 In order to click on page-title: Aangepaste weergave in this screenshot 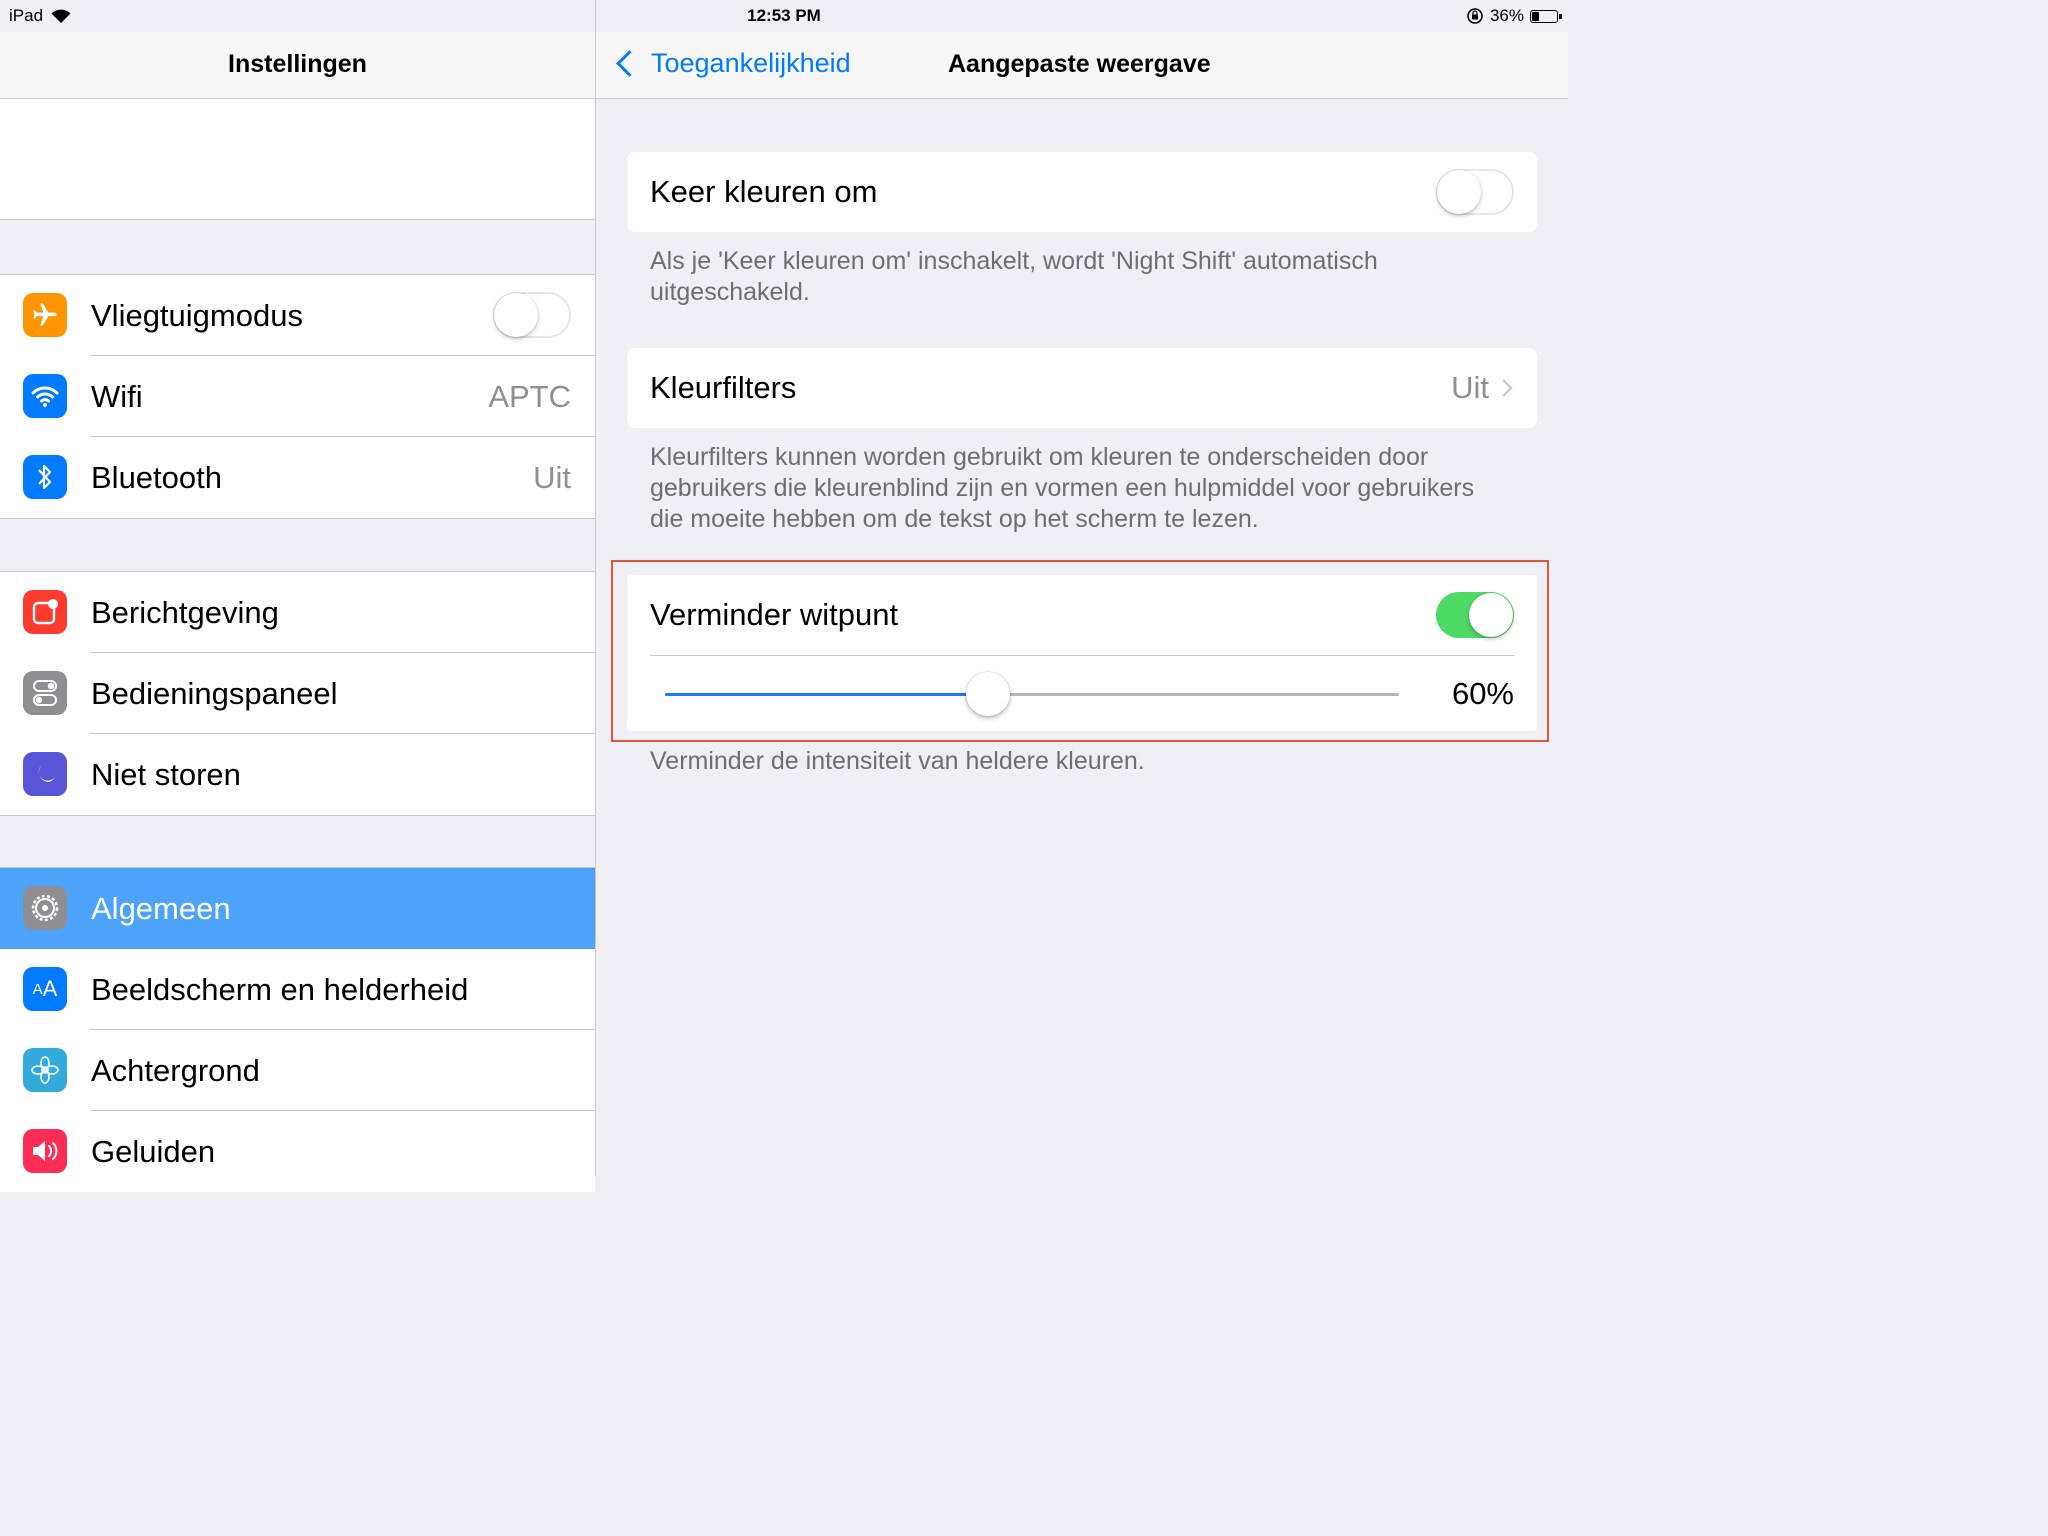, I will do `click(1079, 64)`.